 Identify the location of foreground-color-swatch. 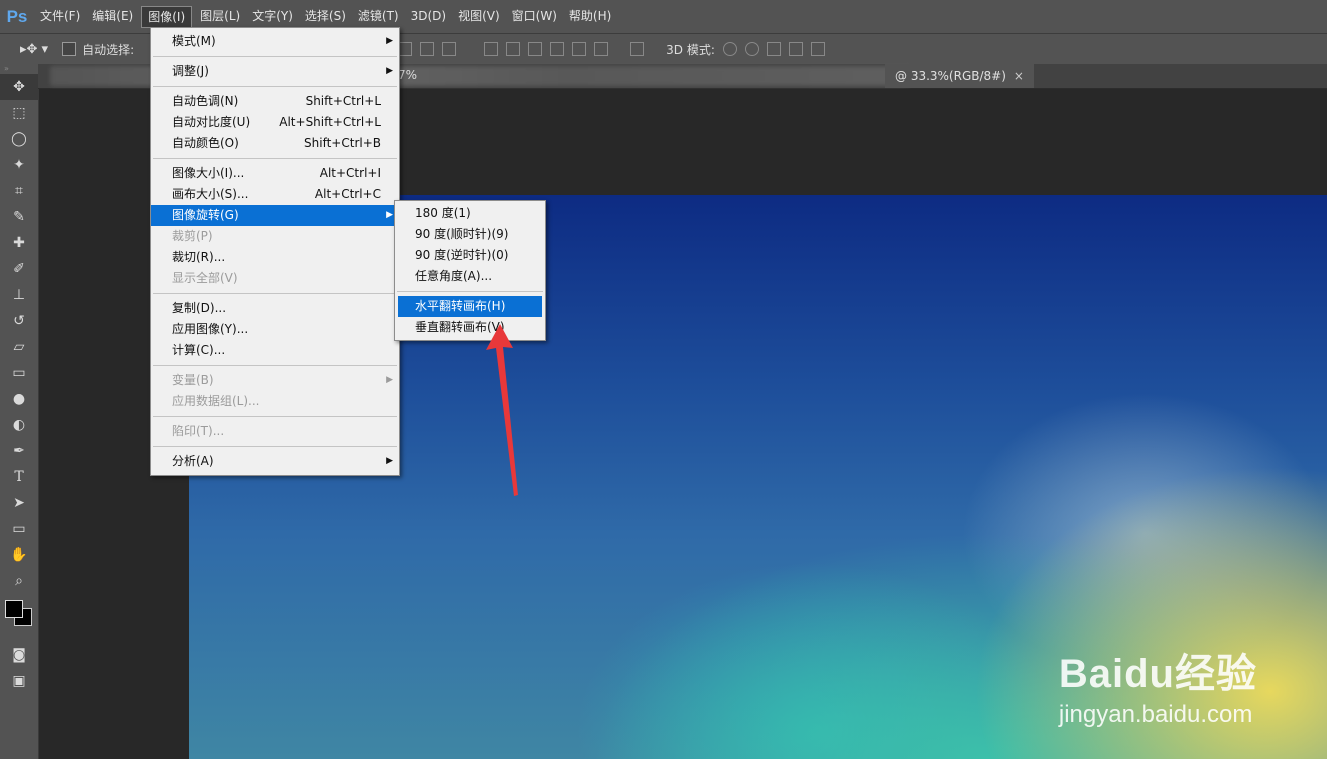
(14, 609).